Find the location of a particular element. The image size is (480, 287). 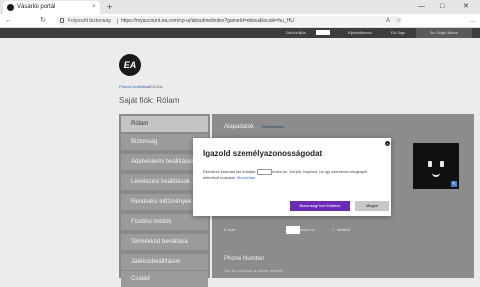

ea-sign-link: EA Sign is located at coordinates (398, 33).